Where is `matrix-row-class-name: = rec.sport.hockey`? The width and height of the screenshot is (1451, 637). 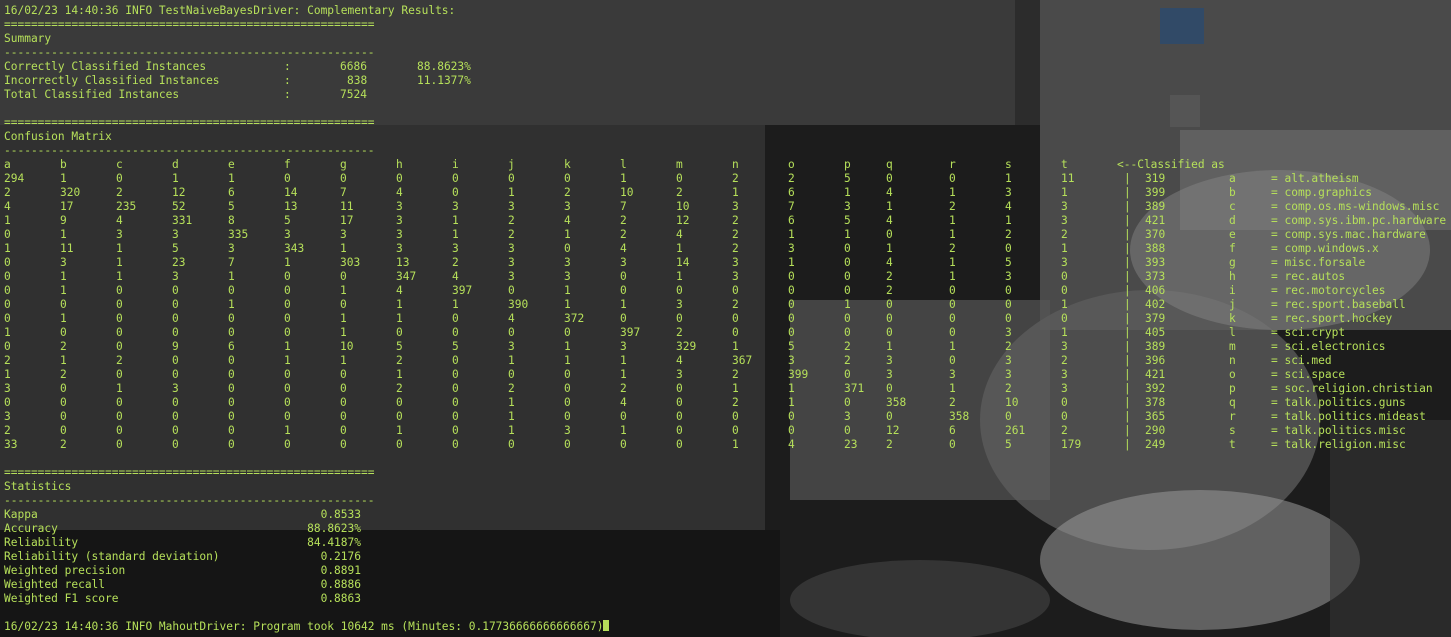 matrix-row-class-name: = rec.sport.hockey is located at coordinates (1332, 318).